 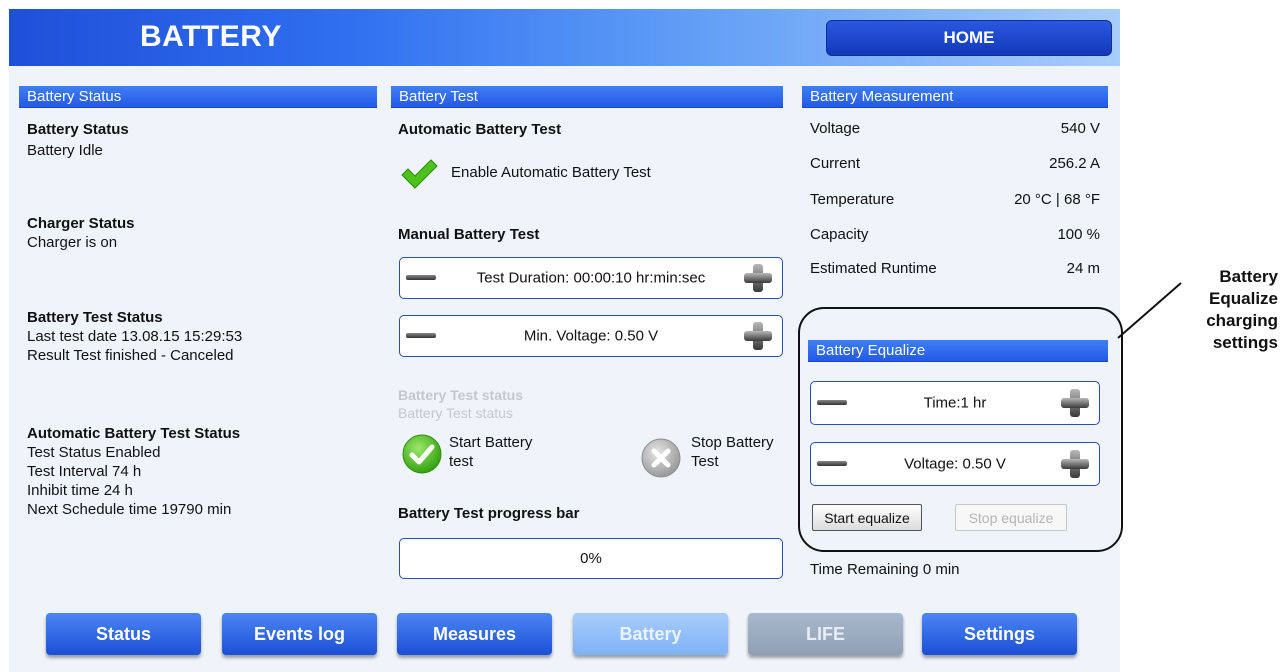 What do you see at coordinates (839, 234) in the screenshot?
I see `measurement-label: Capacity` at bounding box center [839, 234].